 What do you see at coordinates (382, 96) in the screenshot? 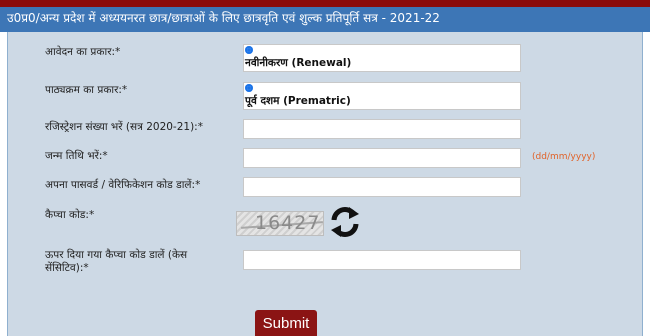
I see `course-type-option: पूर्व दशम (Prematric)` at bounding box center [382, 96].